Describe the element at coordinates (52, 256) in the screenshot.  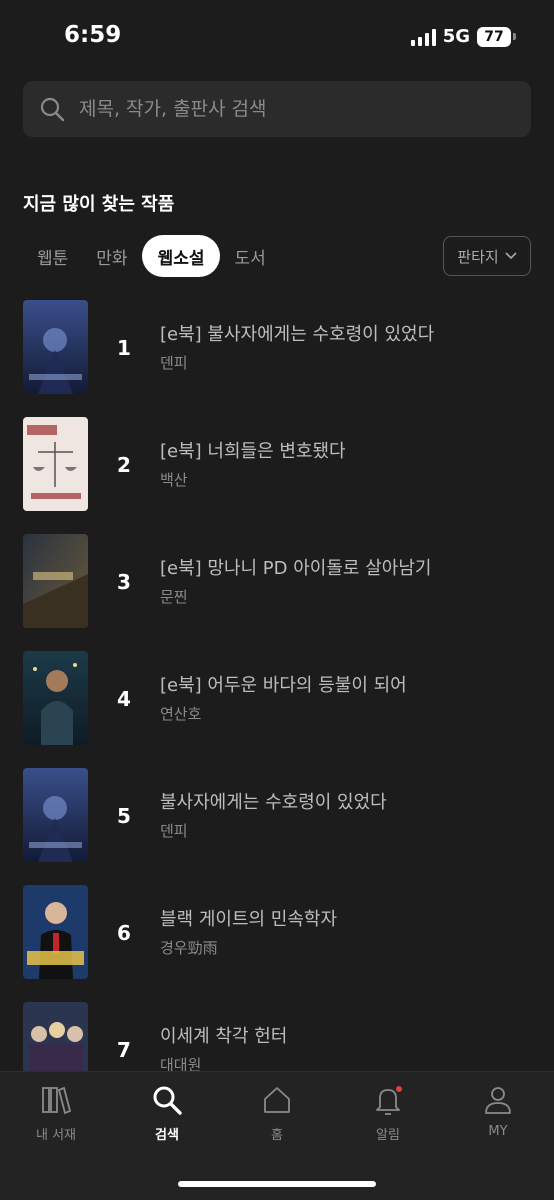
I see `tab-webtoon: 웹툰` at that location.